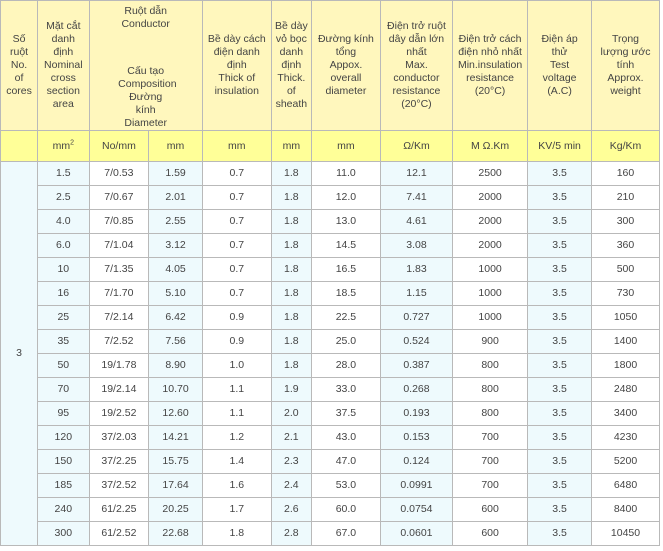 Image resolution: width=663 pixels, height=551 pixels. Describe the element at coordinates (175, 197) in the screenshot. I see `cell-diameter: 2.01` at that location.